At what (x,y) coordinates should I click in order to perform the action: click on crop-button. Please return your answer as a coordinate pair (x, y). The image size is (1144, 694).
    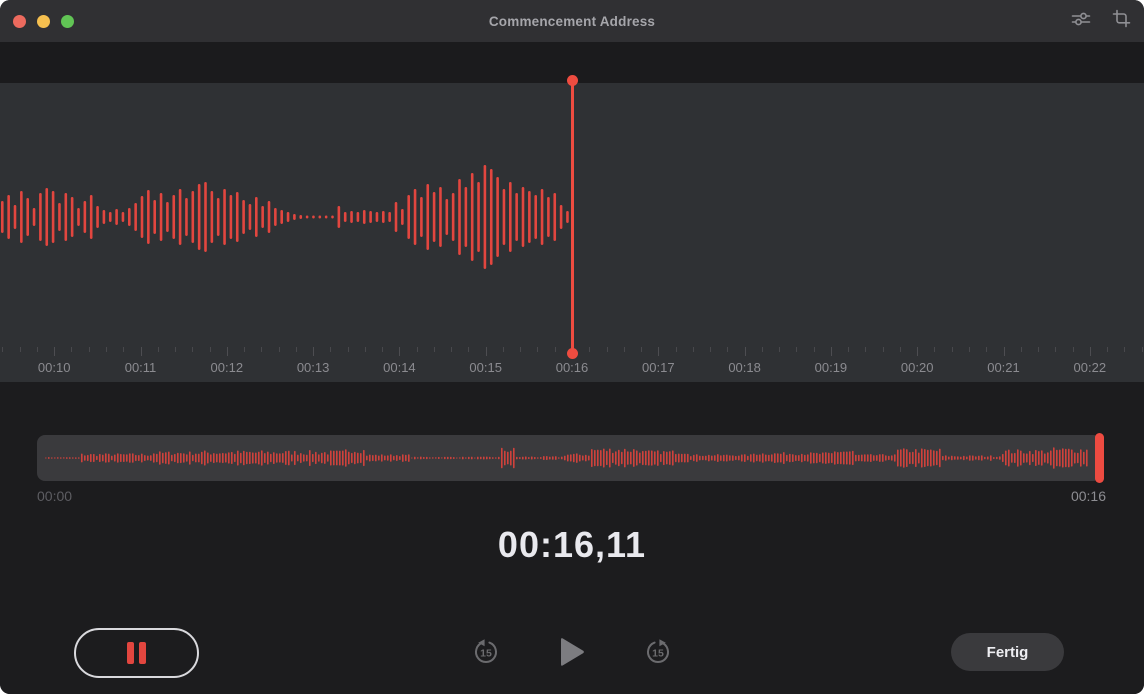
    Looking at the image, I should click on (1121, 21).